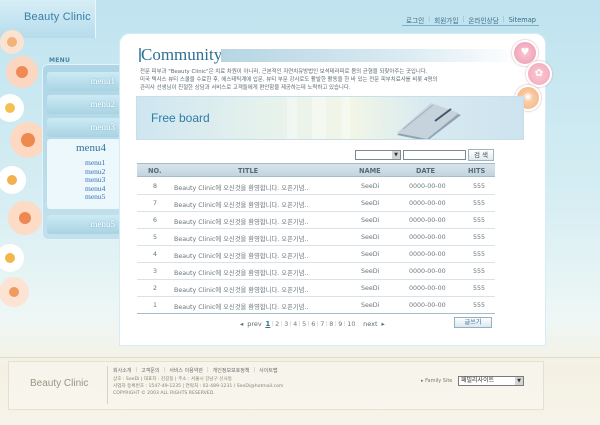 The height and width of the screenshot is (425, 600). I want to click on sidebar-active-title: menu4, so click(91, 148).